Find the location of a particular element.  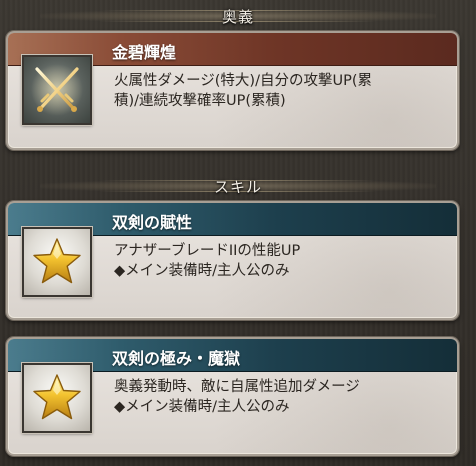

skill-2-name: 双剣の極み・魔獄 is located at coordinates (176, 358).